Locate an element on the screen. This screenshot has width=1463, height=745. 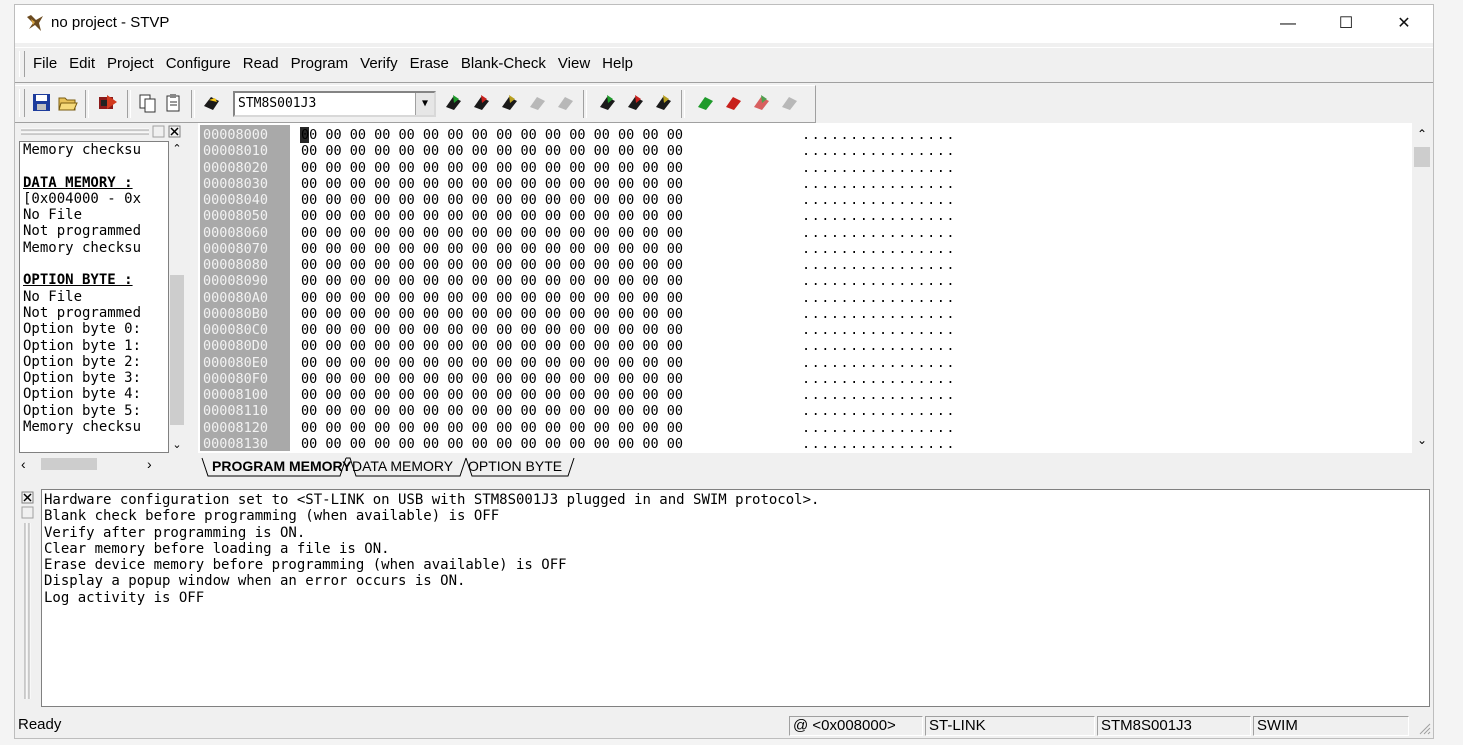
chevron-down-icon: ▼ is located at coordinates (424, 104).